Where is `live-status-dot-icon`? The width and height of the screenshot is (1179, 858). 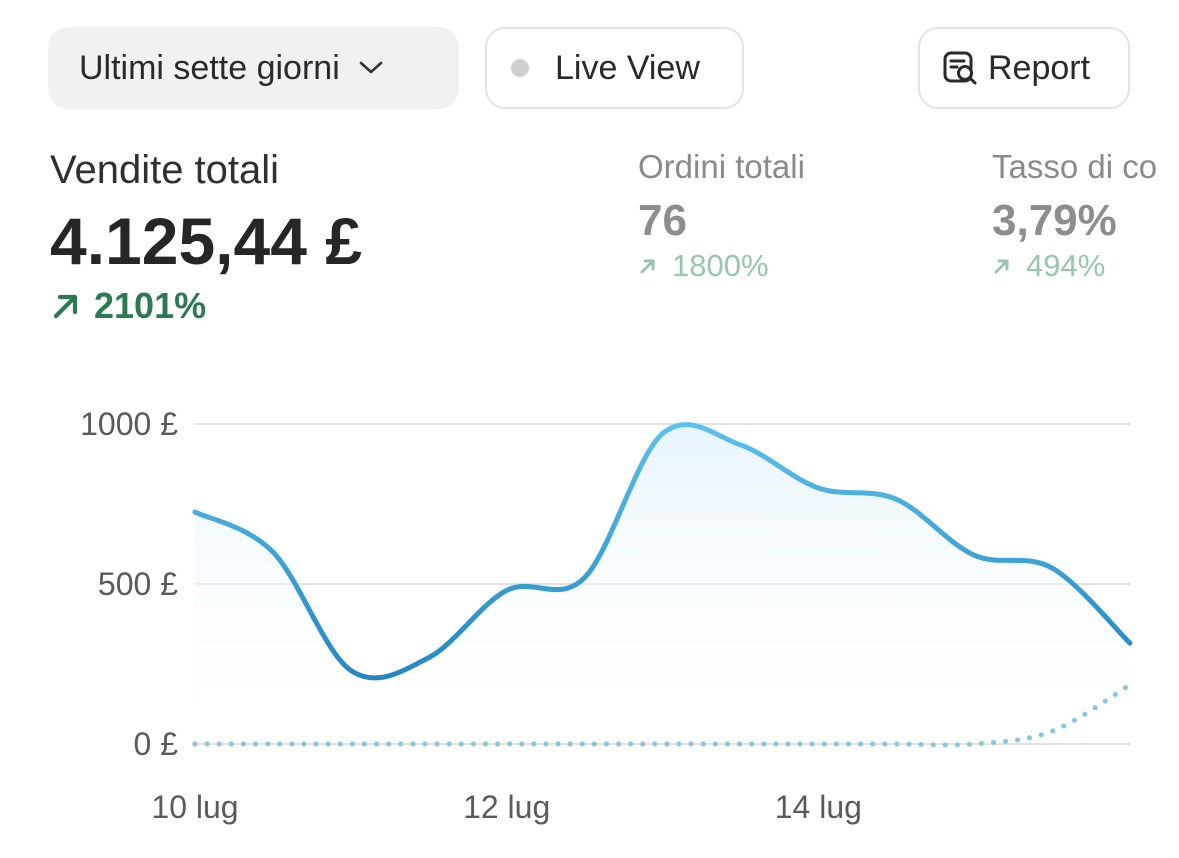 live-status-dot-icon is located at coordinates (520, 68).